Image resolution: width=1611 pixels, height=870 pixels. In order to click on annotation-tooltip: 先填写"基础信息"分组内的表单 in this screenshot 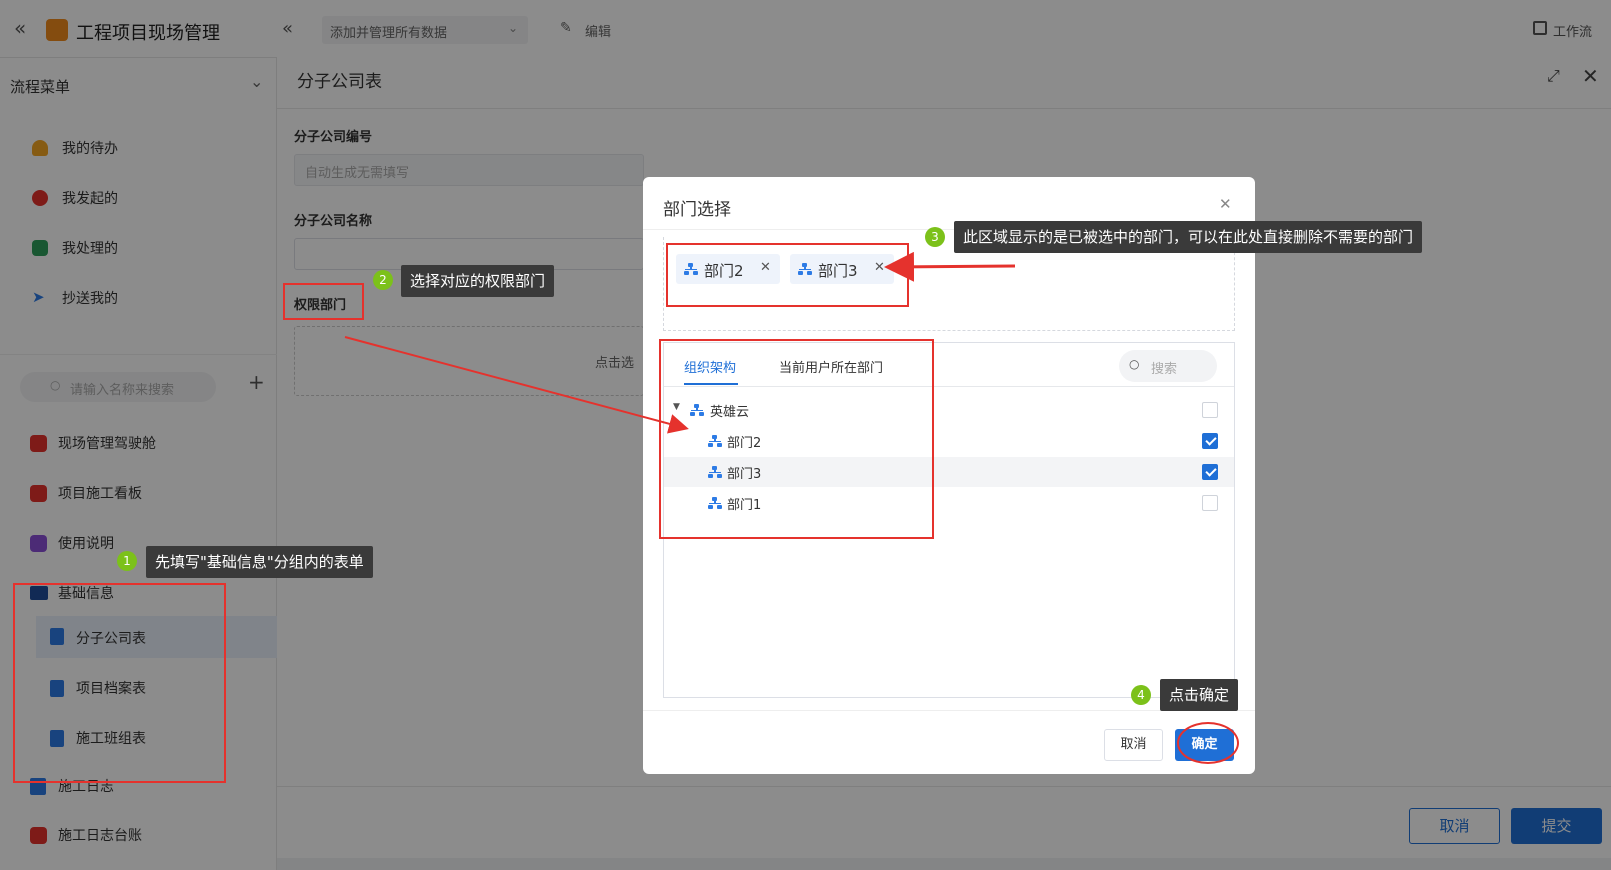, I will do `click(259, 562)`.